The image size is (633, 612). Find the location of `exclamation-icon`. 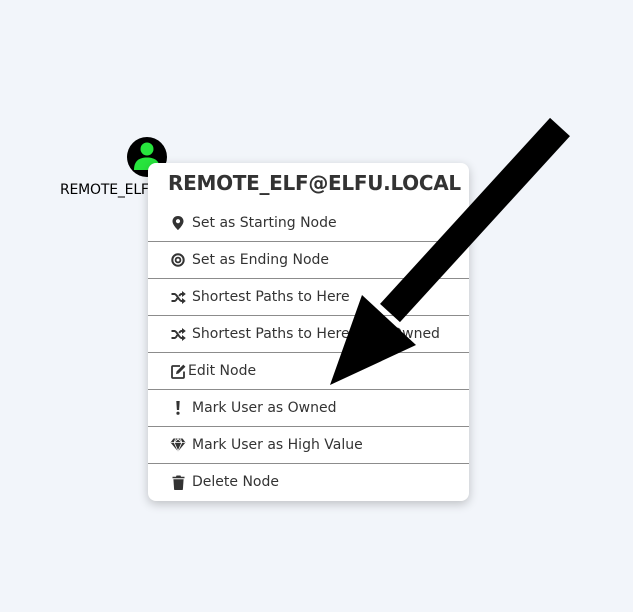

exclamation-icon is located at coordinates (178, 408).